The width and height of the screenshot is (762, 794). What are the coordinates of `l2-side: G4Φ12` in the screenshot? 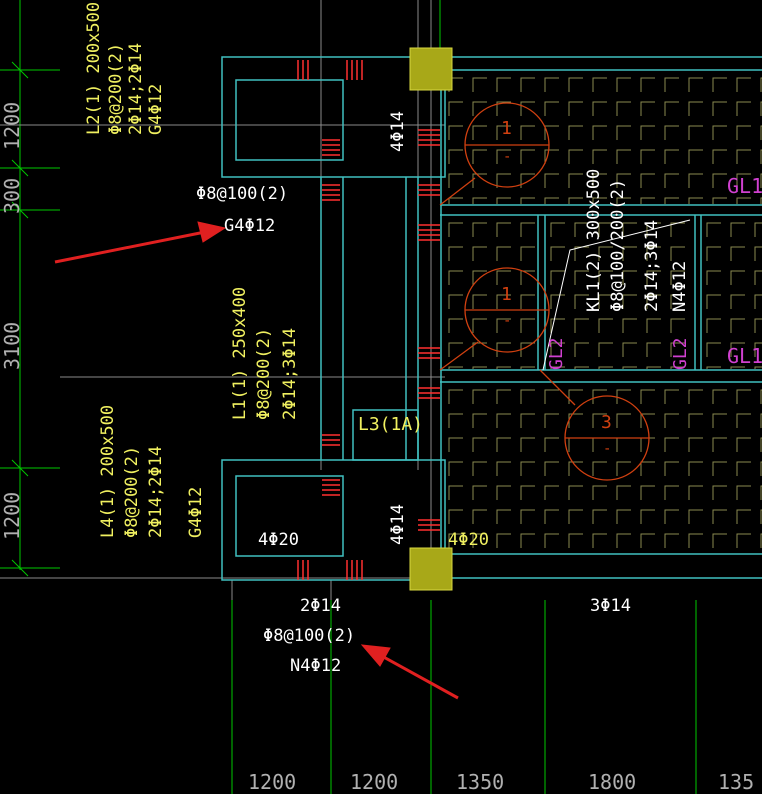 It's located at (156, 109).